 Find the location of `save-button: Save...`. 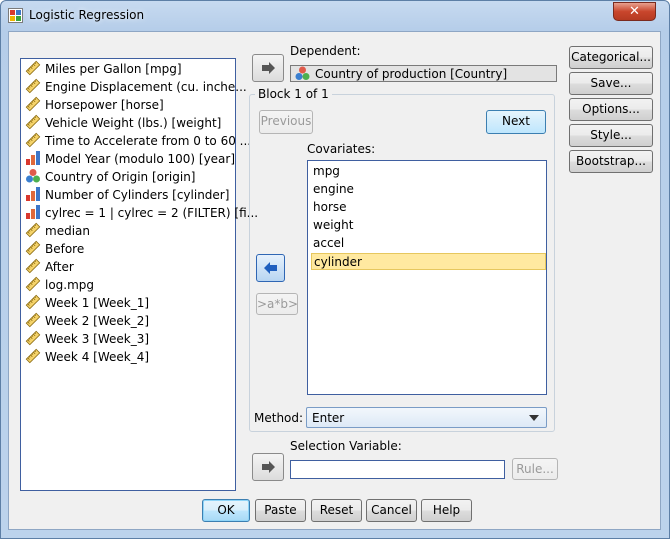

save-button: Save... is located at coordinates (611, 83).